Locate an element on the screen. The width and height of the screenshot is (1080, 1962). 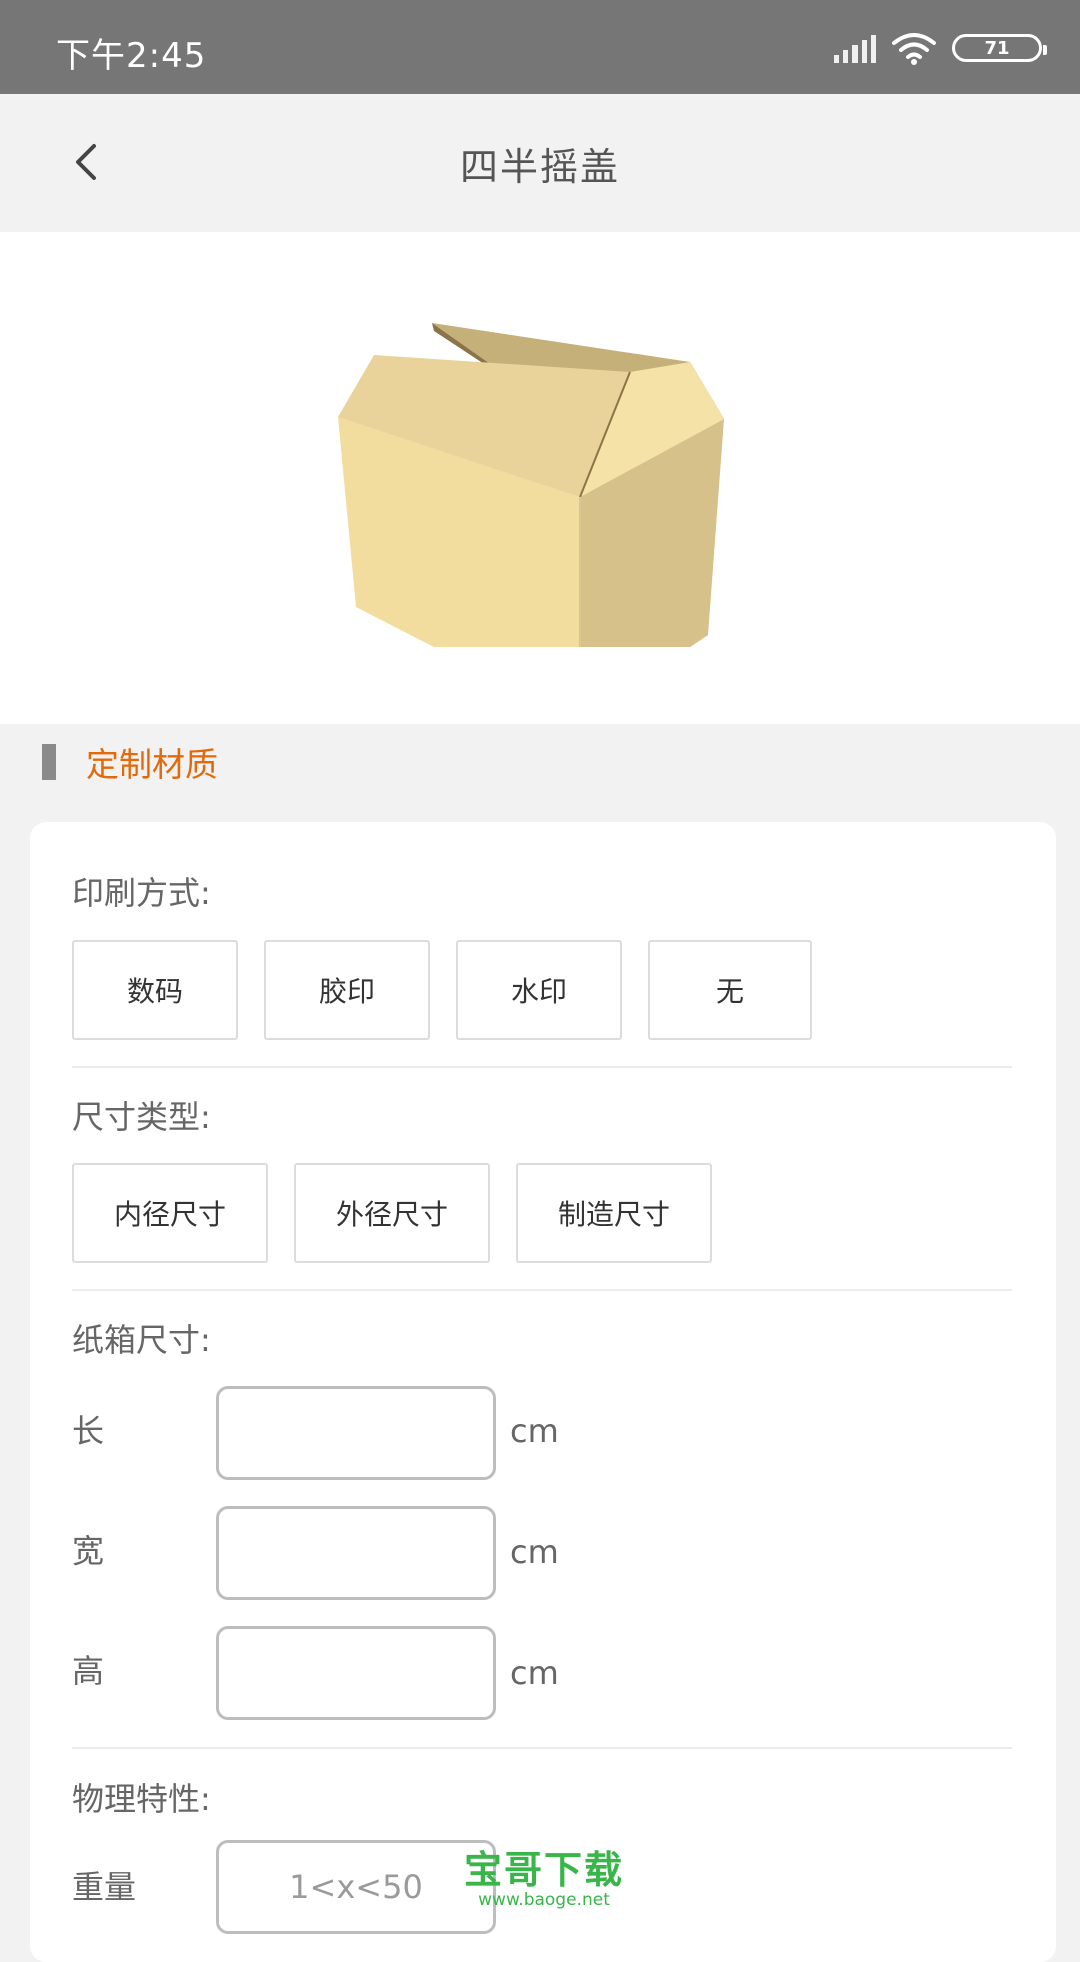
status-bar: 下午2:45 71 is located at coordinates (540, 47).